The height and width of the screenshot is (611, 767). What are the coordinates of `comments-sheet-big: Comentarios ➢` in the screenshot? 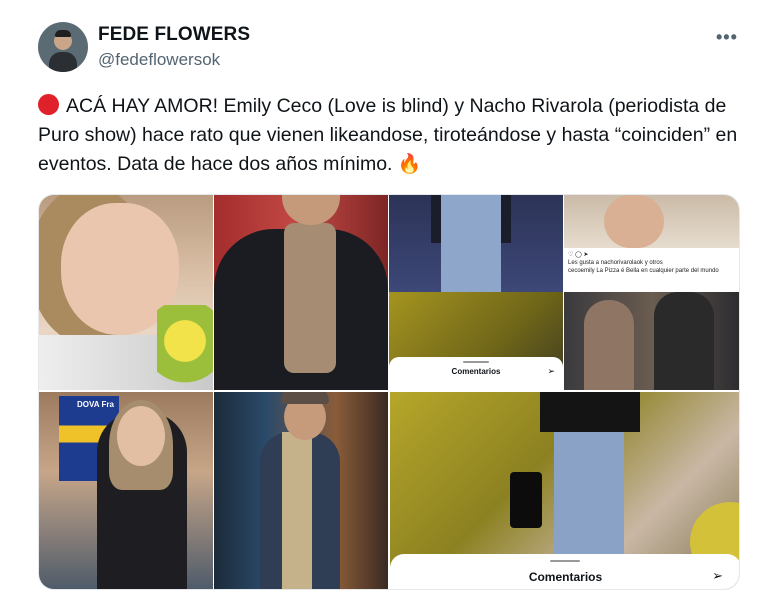 It's located at (564, 571).